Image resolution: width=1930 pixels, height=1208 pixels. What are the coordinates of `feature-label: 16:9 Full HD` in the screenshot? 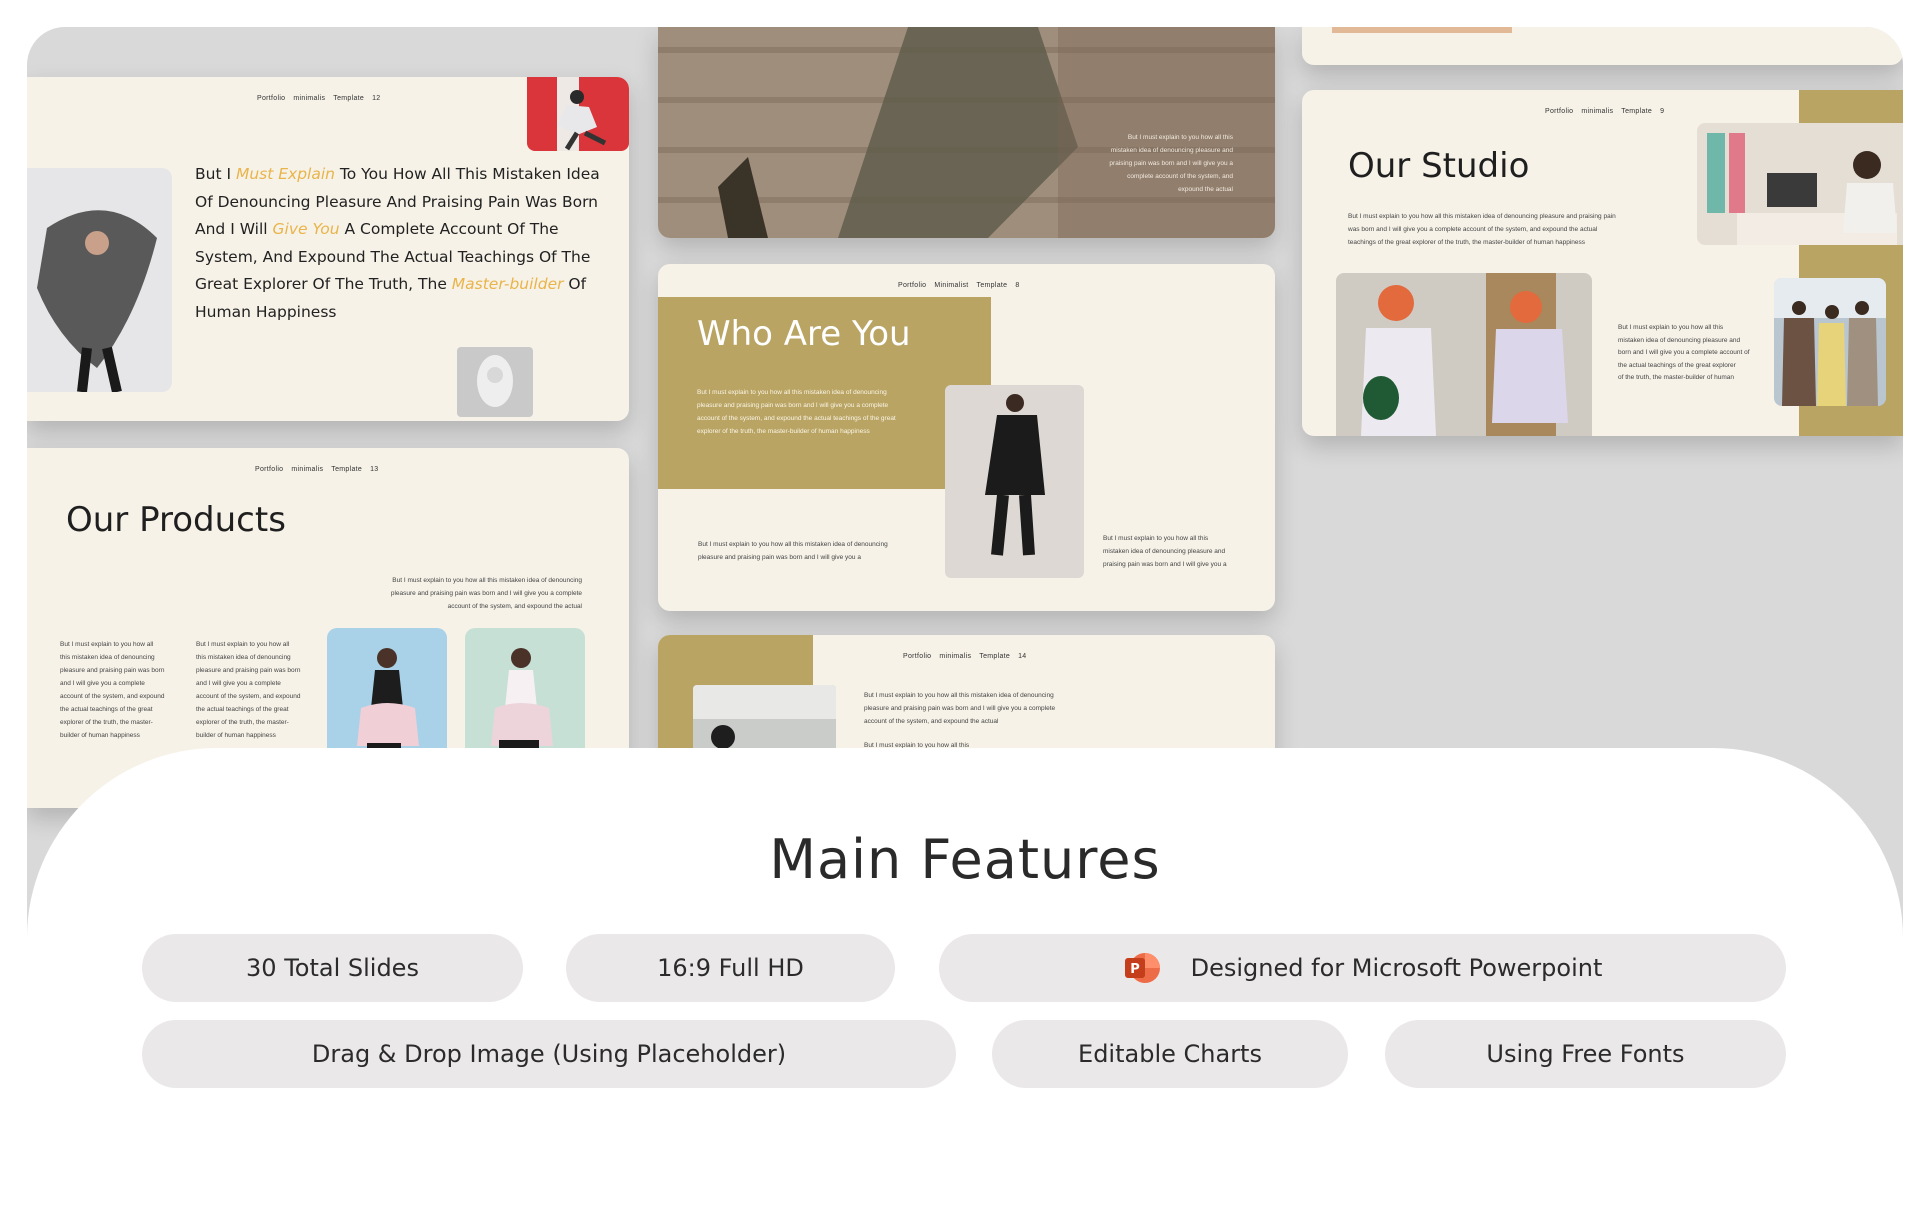 It's located at (730, 968).